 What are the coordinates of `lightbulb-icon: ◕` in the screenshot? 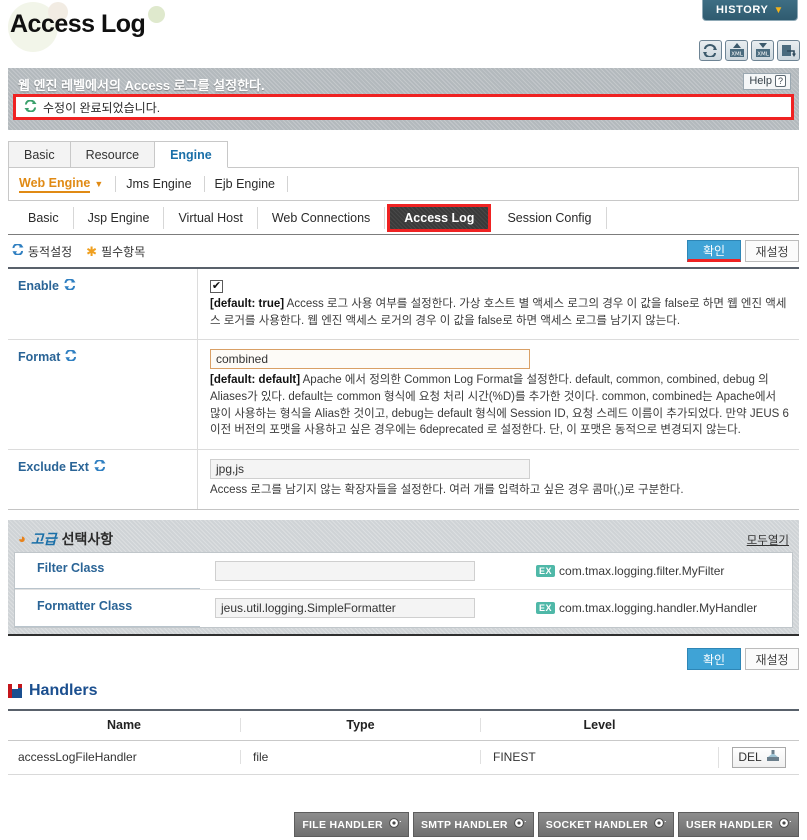 It's located at (22, 539).